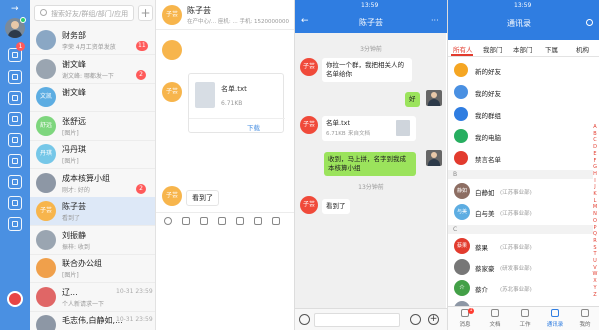 Image resolution: width=599 pixels, height=330 pixels. I want to click on tab-this-dept: 本部门, so click(523, 49).